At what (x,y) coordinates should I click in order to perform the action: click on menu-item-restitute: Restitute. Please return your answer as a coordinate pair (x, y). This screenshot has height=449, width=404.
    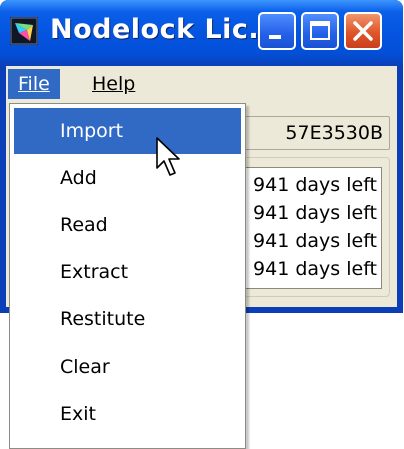
    Looking at the image, I should click on (127, 319).